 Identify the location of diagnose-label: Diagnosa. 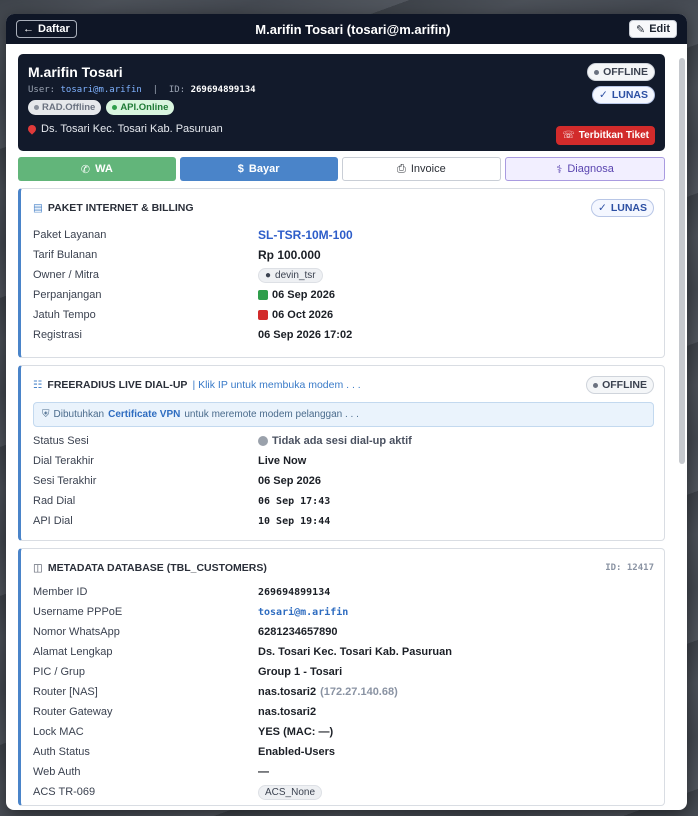
(590, 169).